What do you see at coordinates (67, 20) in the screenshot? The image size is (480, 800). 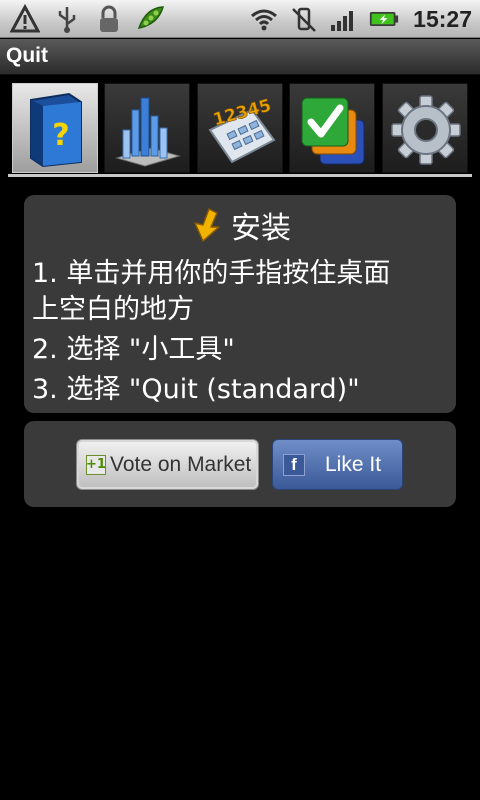 I see `usb-icon` at bounding box center [67, 20].